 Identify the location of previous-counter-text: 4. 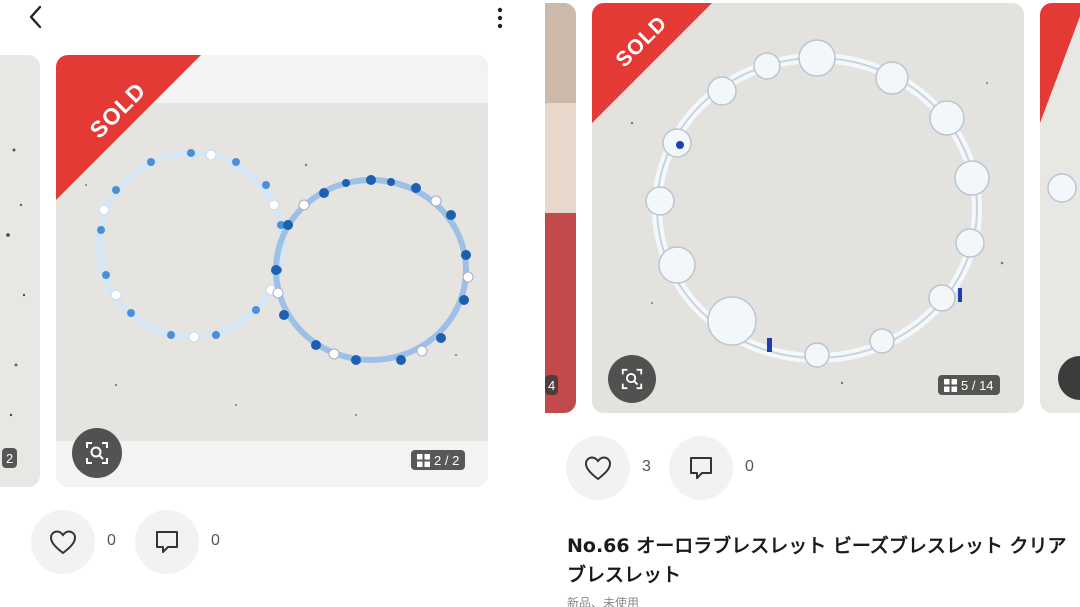
(552, 385).